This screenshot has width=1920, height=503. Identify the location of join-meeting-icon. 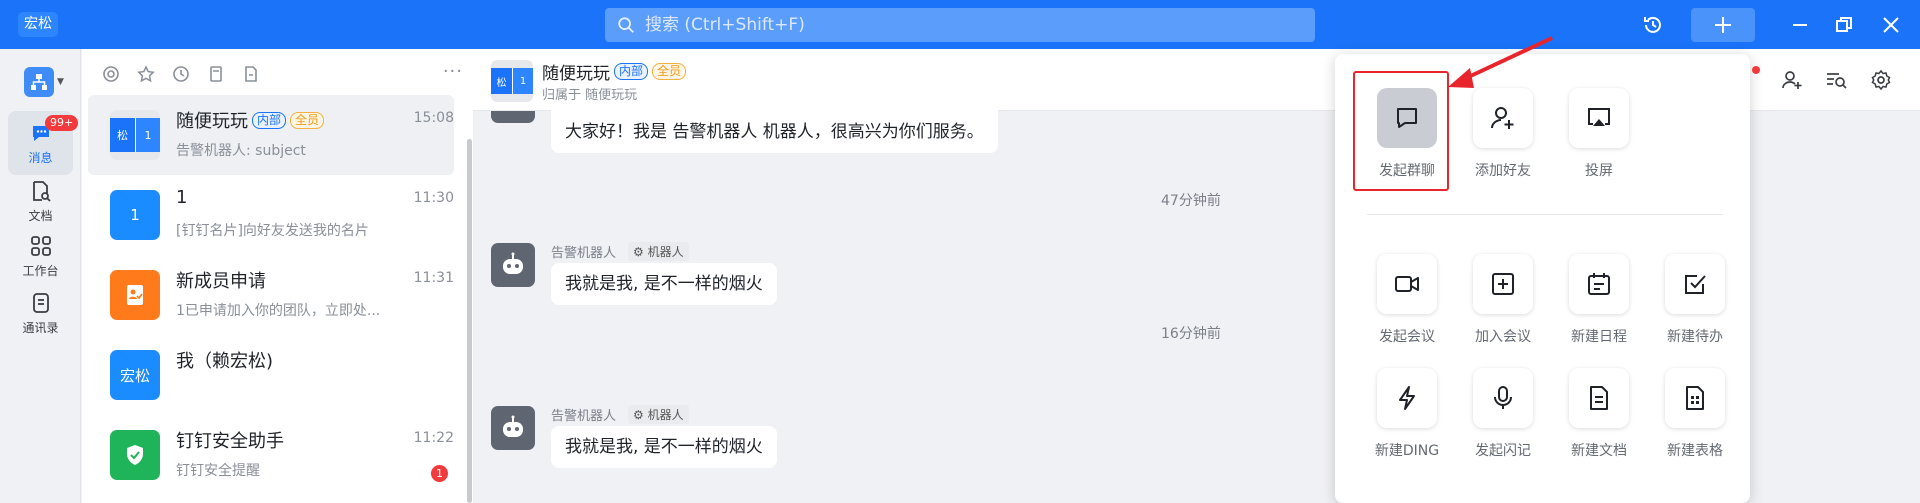
(1503, 284).